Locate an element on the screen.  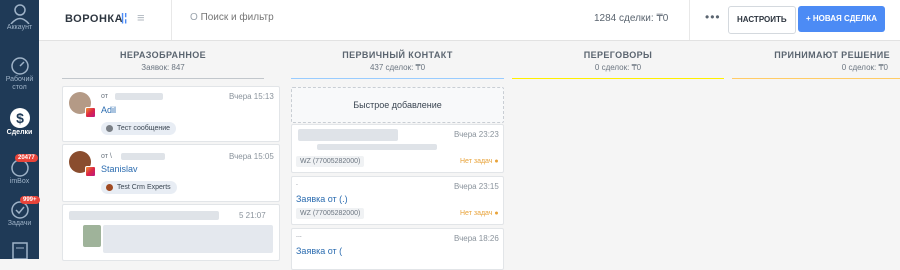
card-time: Вчера 18:26 is located at coordinates (476, 238).